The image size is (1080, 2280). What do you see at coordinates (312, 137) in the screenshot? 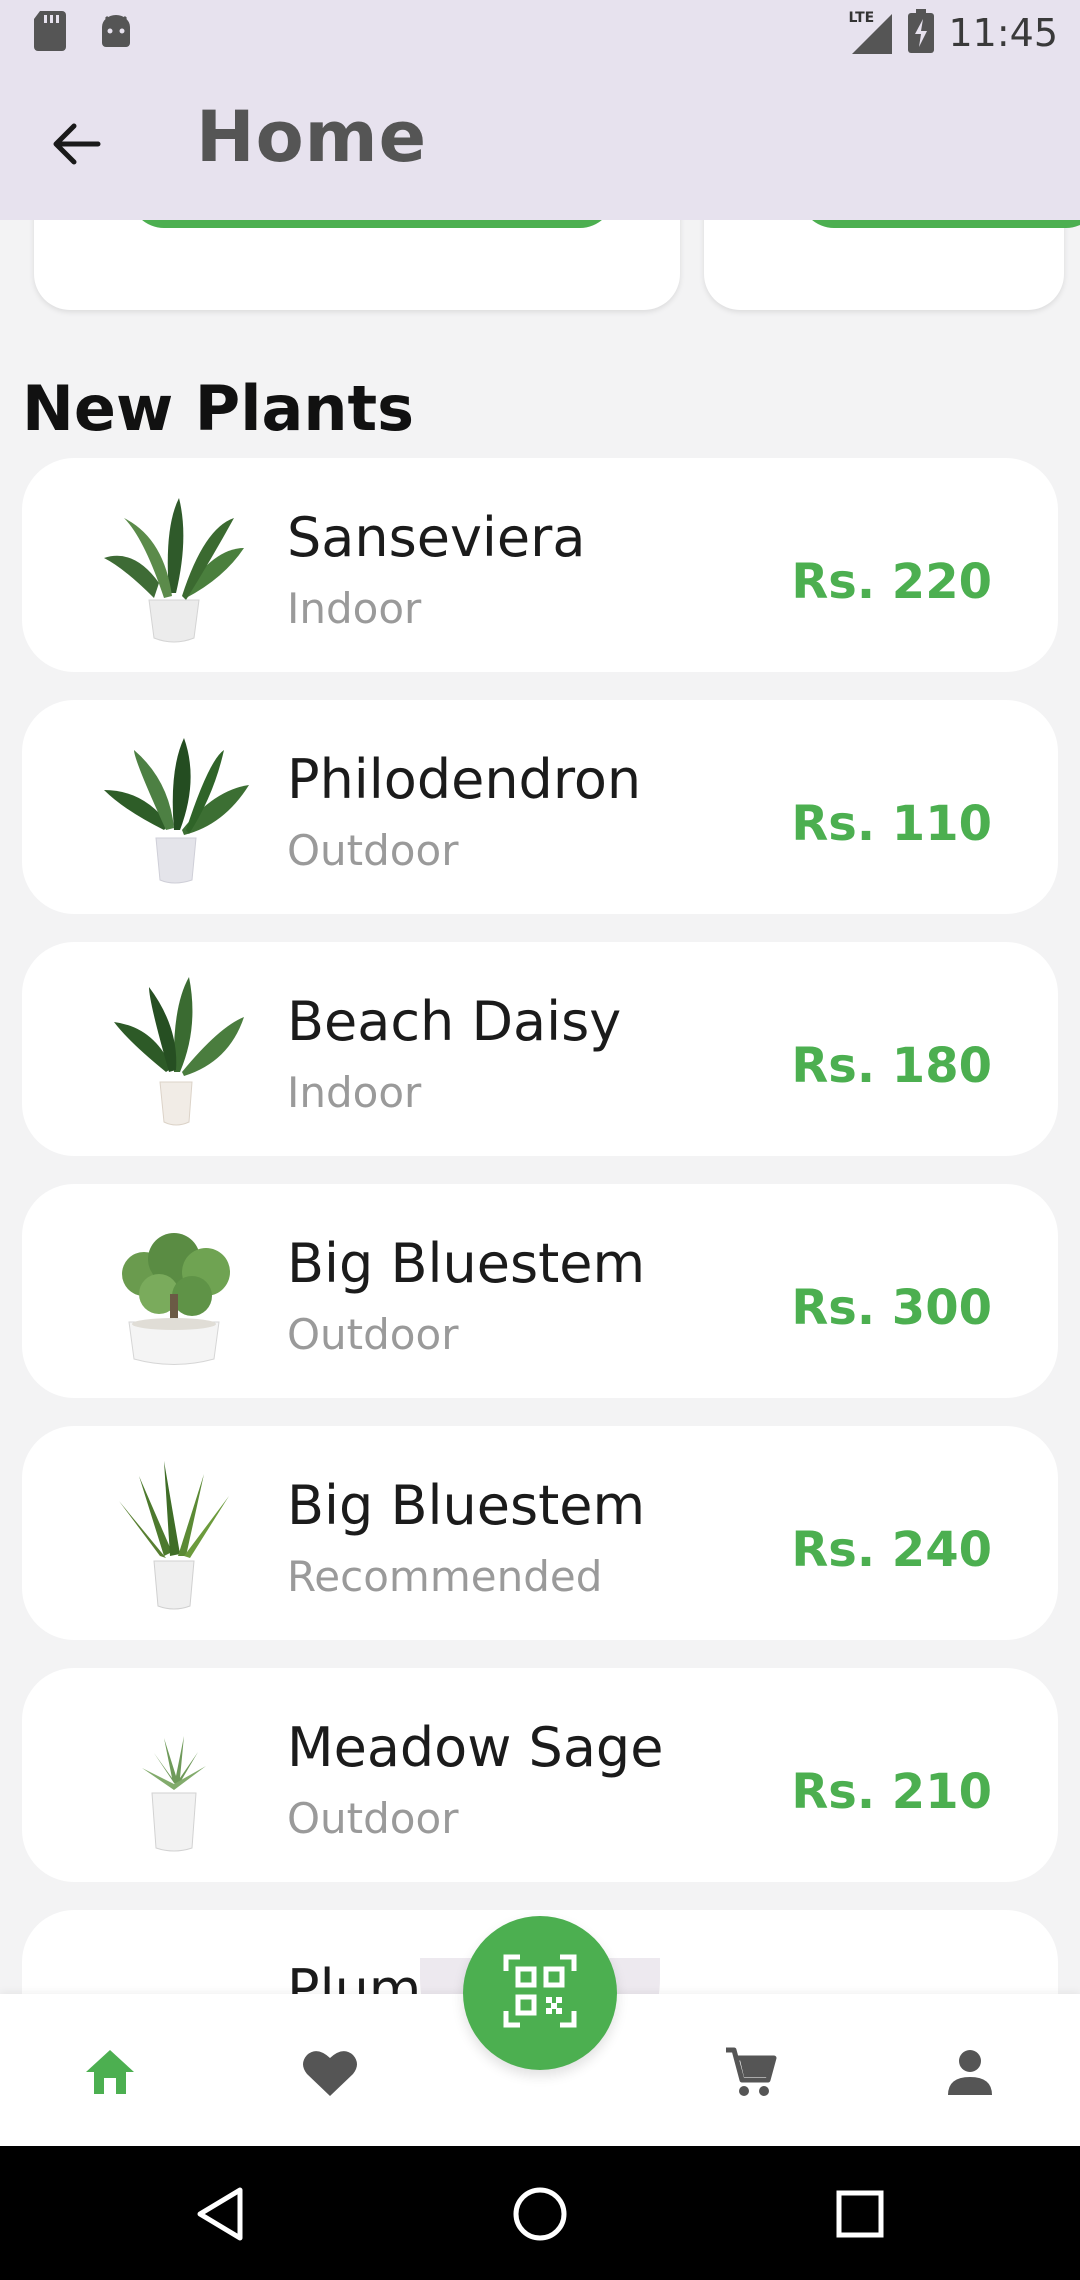
I see `page-title: Home` at bounding box center [312, 137].